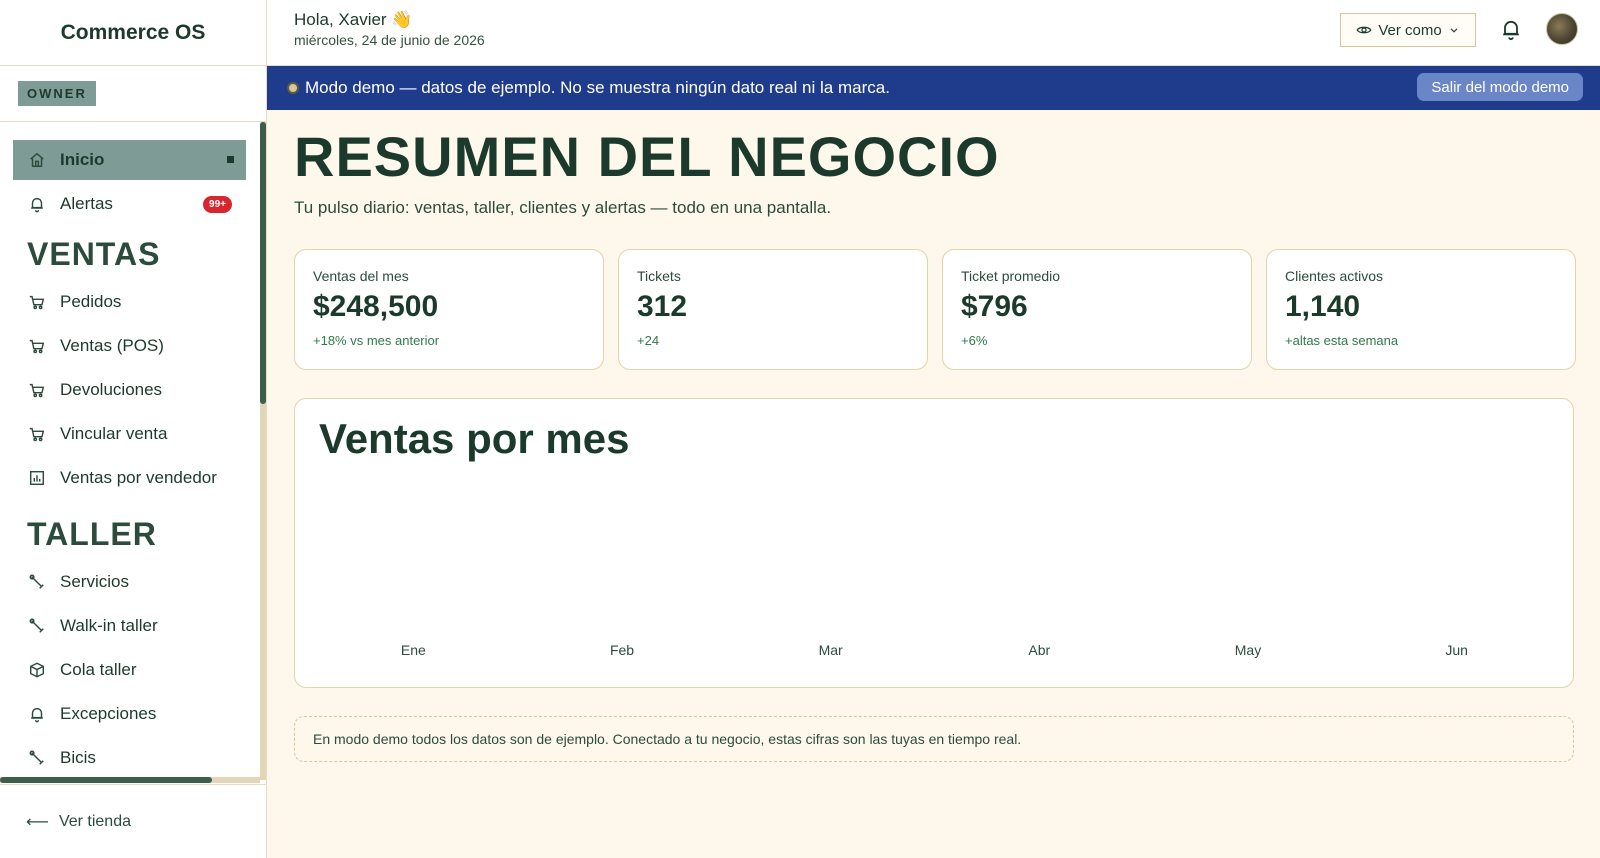  Describe the element at coordinates (91, 301) in the screenshot. I see `sidebar-item-label: Pedidos` at that location.